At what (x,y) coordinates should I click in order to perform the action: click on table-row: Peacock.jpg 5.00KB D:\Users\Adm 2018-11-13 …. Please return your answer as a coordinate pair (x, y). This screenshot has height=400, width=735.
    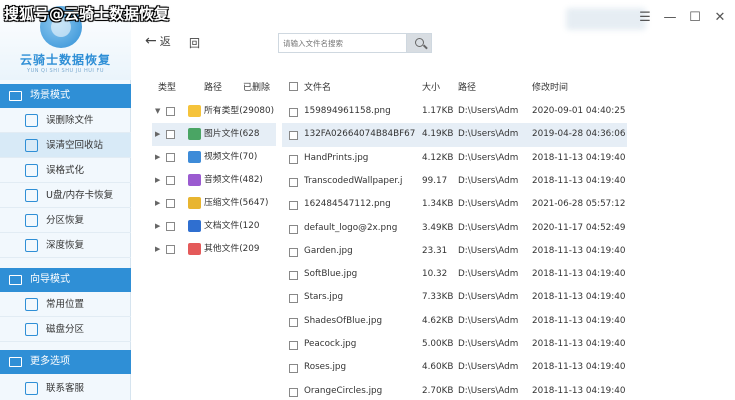
    Looking at the image, I should click on (508, 344).